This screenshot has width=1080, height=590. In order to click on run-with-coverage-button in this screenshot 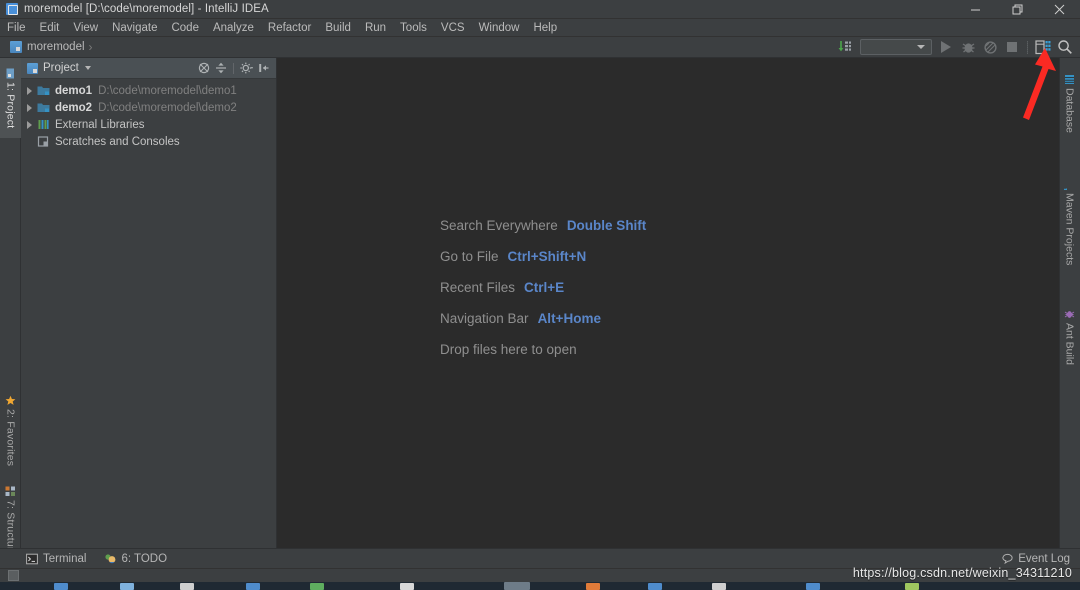, I will do `click(990, 47)`.